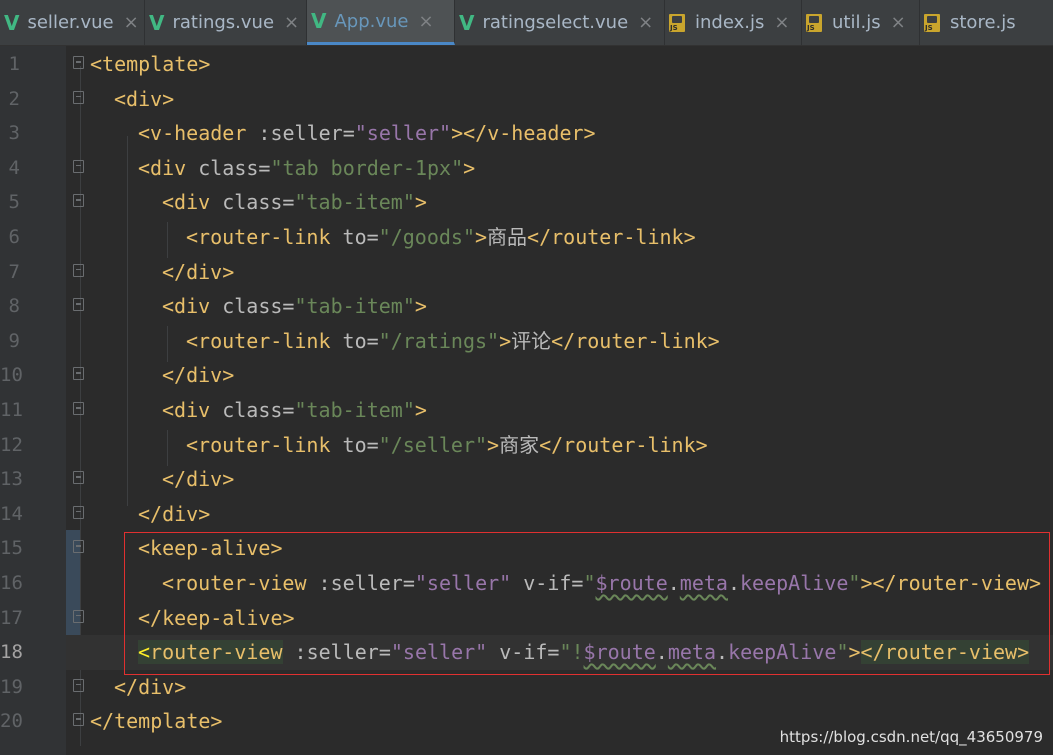 Image resolution: width=1053 pixels, height=755 pixels. What do you see at coordinates (14, 64) in the screenshot?
I see `line-number: 1` at bounding box center [14, 64].